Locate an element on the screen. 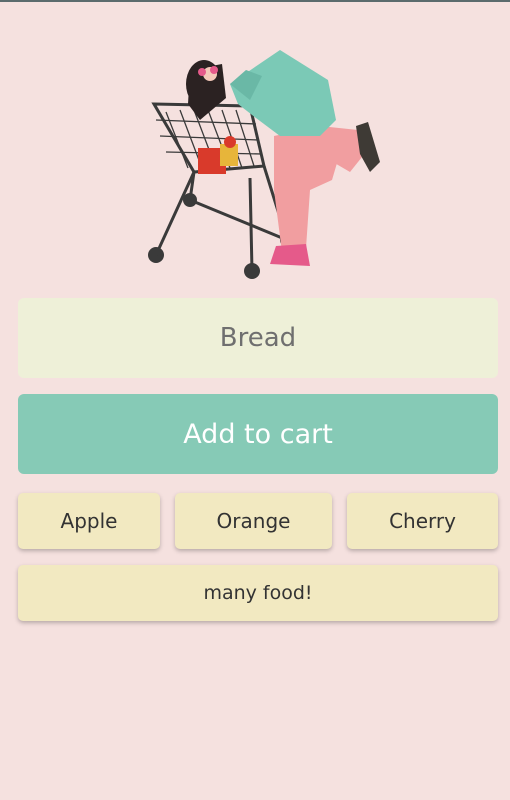 Image resolution: width=510 pixels, height=800 pixels. top-border is located at coordinates (255, 1).